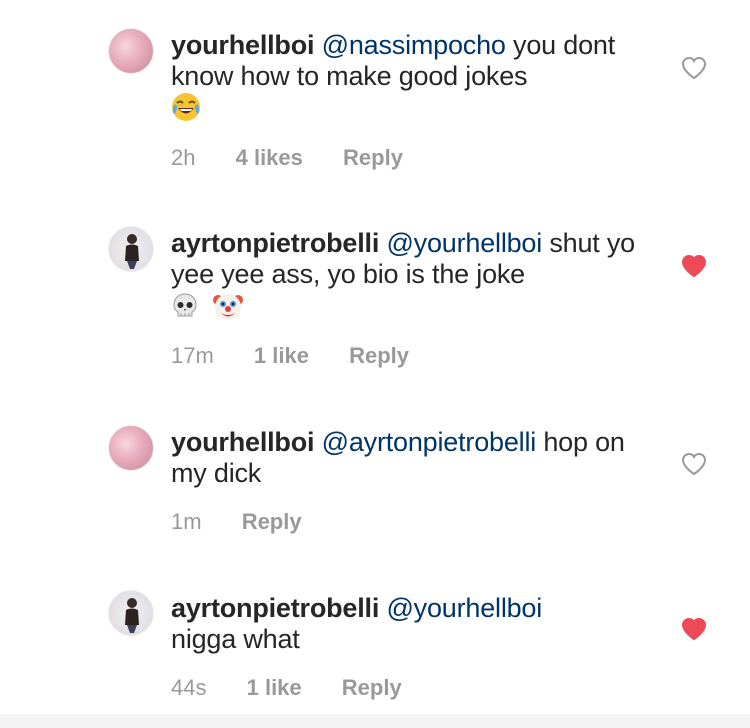 The width and height of the screenshot is (750, 728). I want to click on bottom-divider, so click(375, 721).